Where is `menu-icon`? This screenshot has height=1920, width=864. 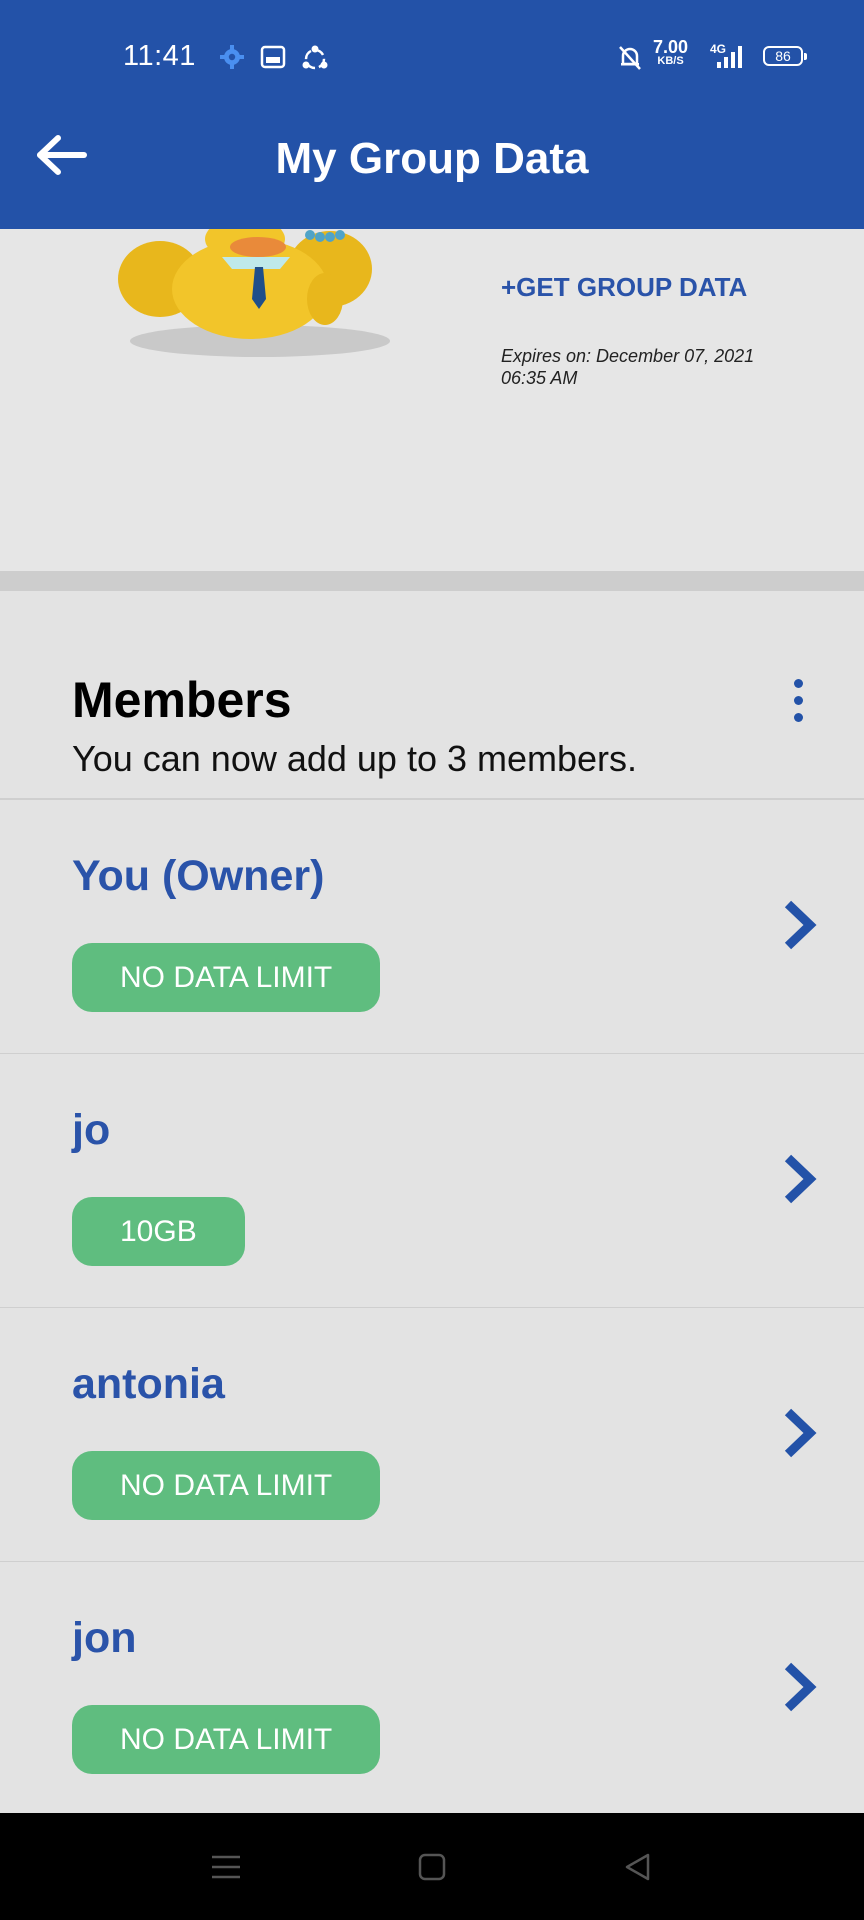 menu-icon is located at coordinates (226, 1867).